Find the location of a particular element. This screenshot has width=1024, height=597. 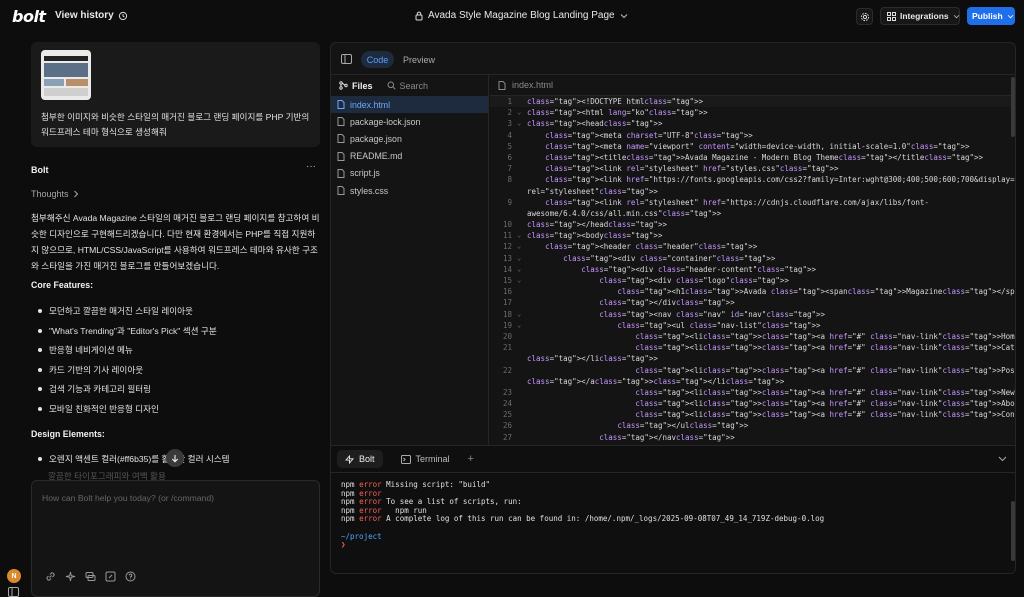

panel-toggle-icon is located at coordinates (346, 59).